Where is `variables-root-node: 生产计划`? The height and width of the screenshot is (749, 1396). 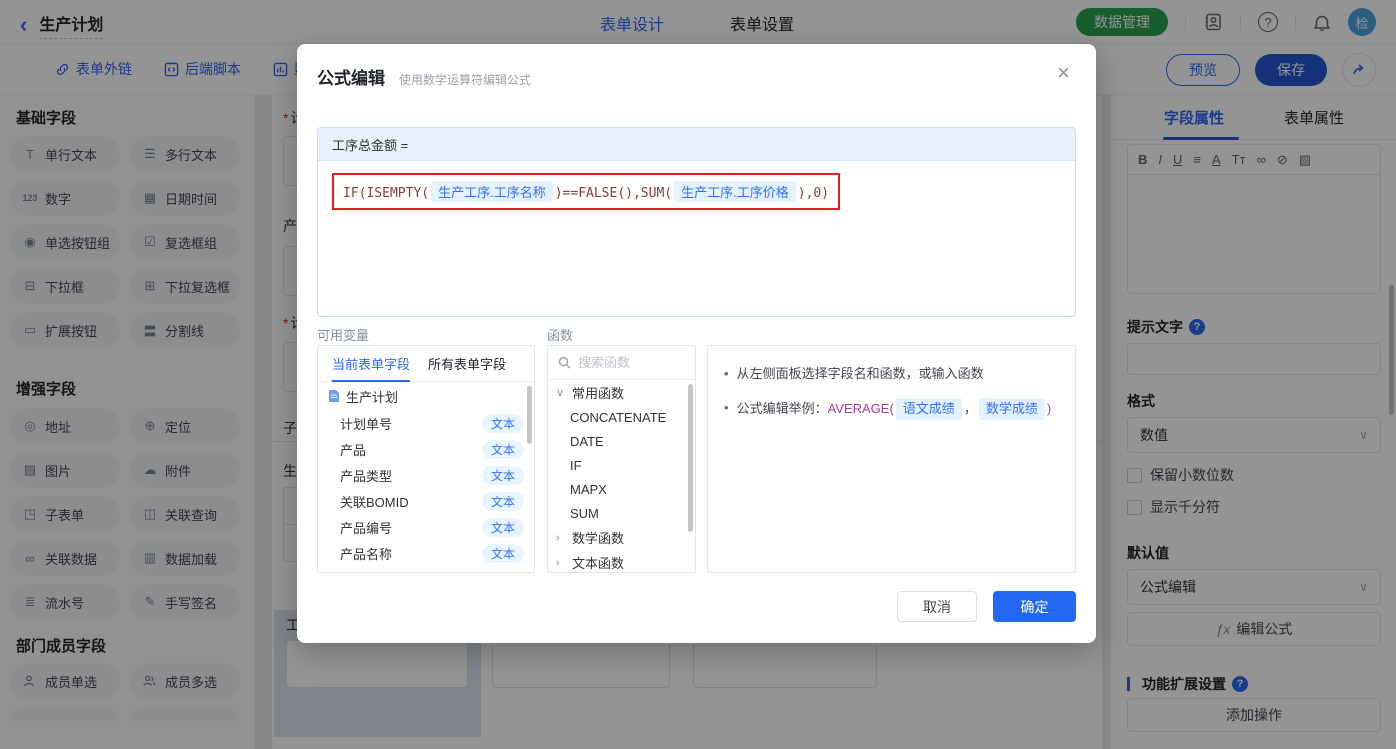
variables-root-node: 生产计划 is located at coordinates (426, 396).